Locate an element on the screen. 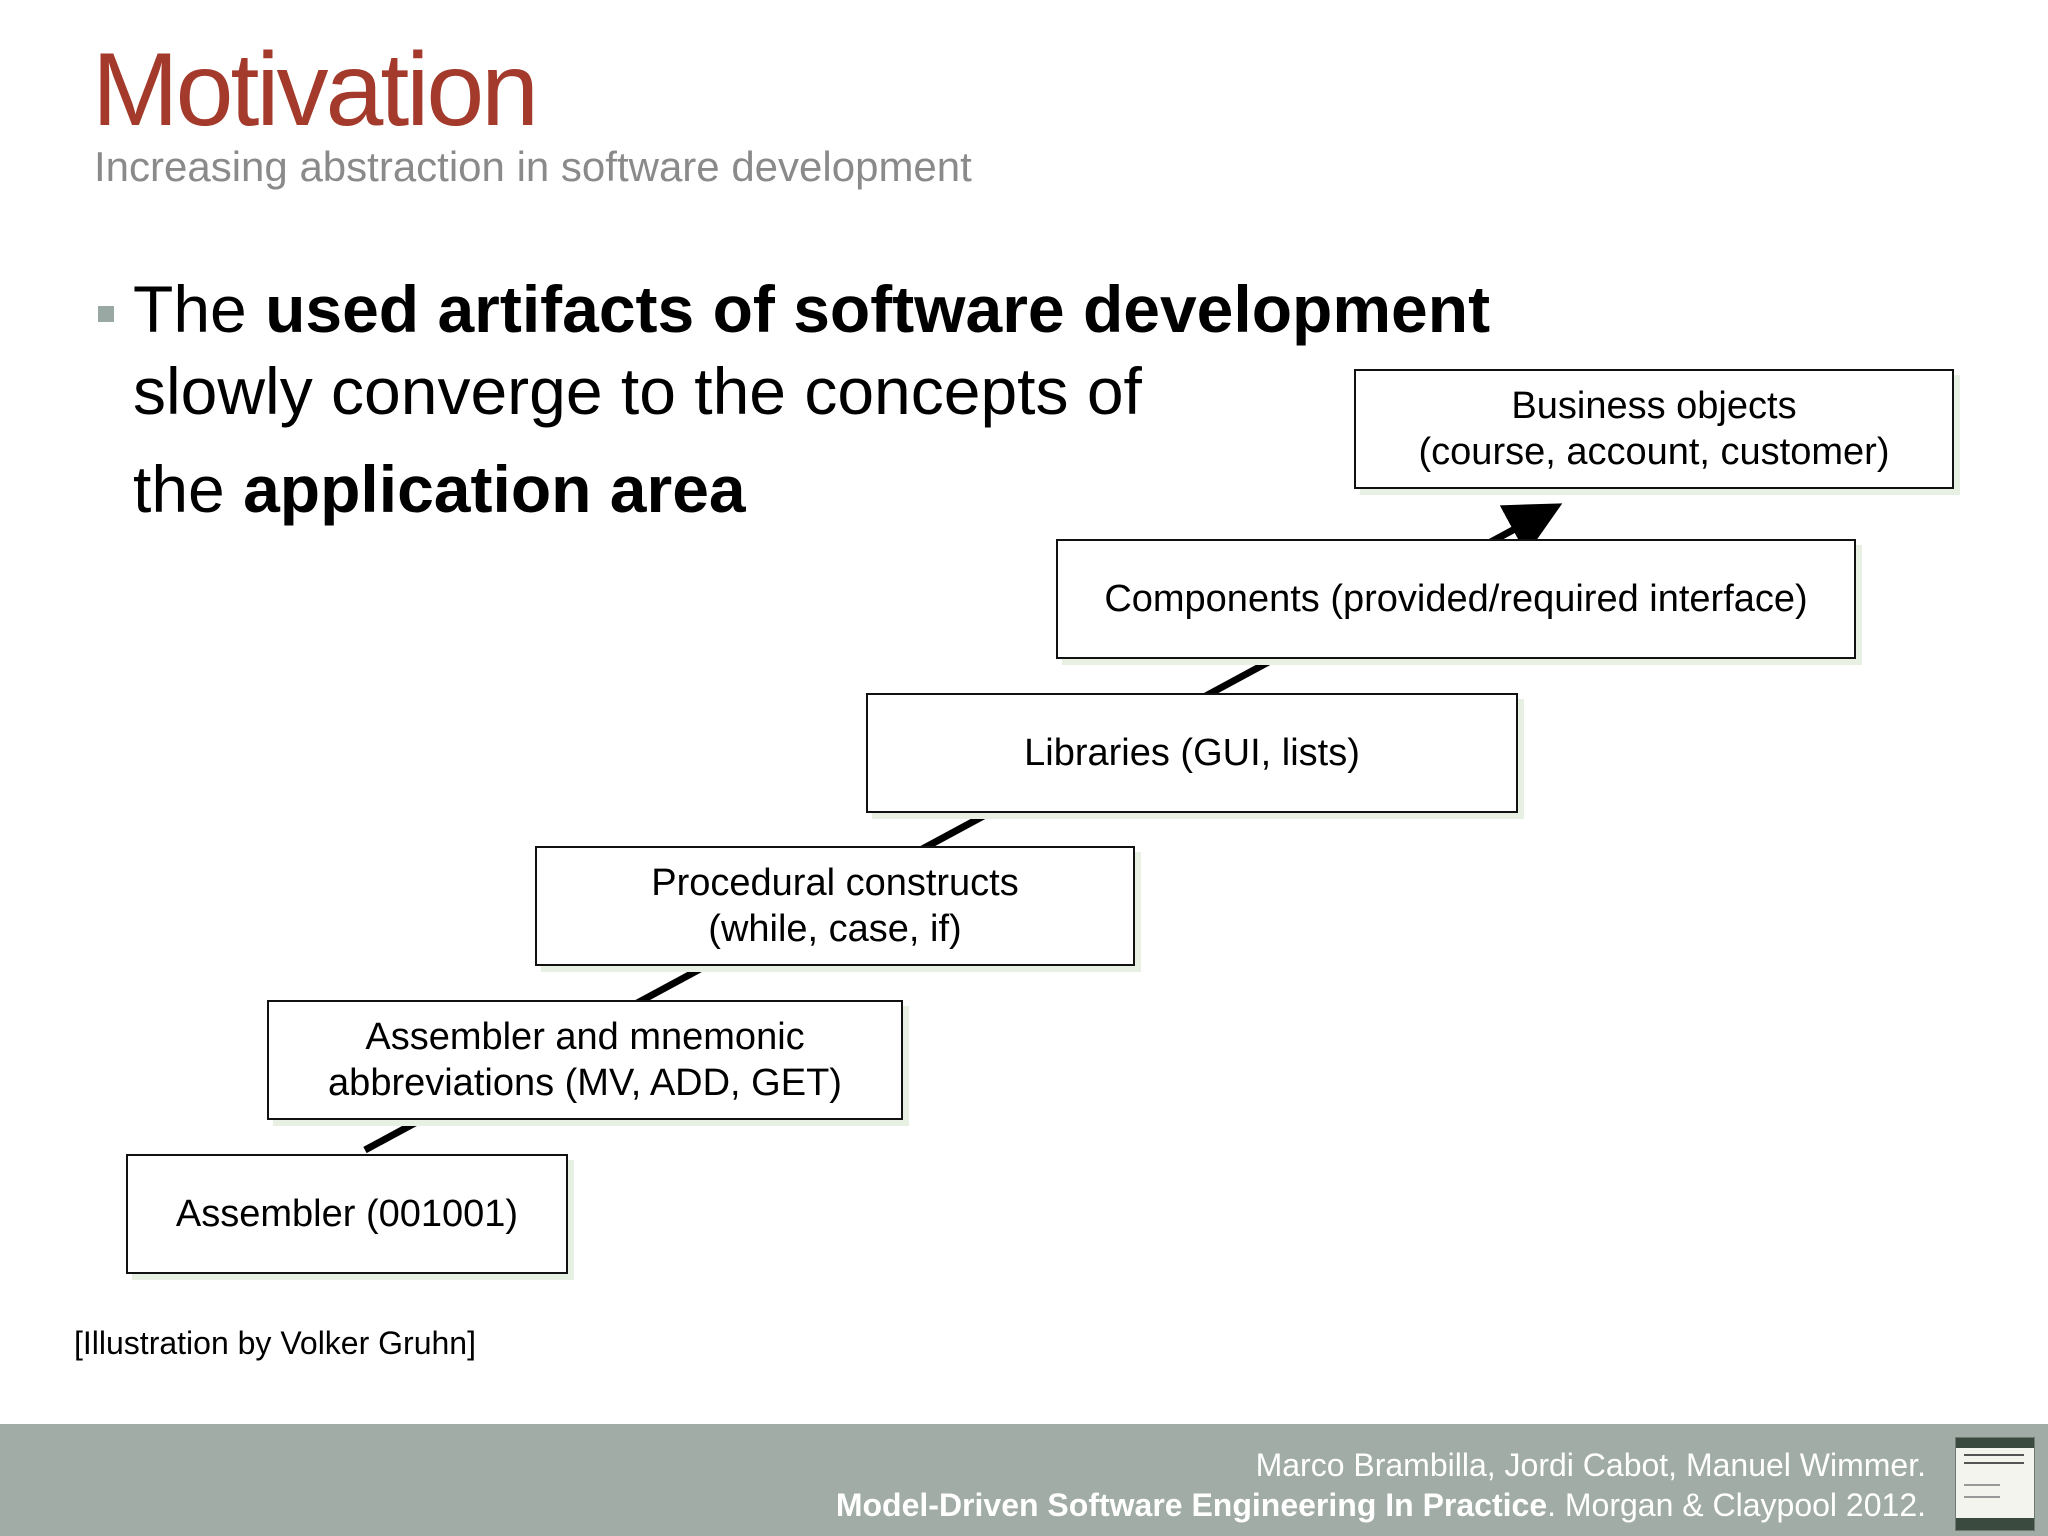 The image size is (2048, 1536). level-box-procedural: Procedural constructs (while, case, if) is located at coordinates (835, 906).